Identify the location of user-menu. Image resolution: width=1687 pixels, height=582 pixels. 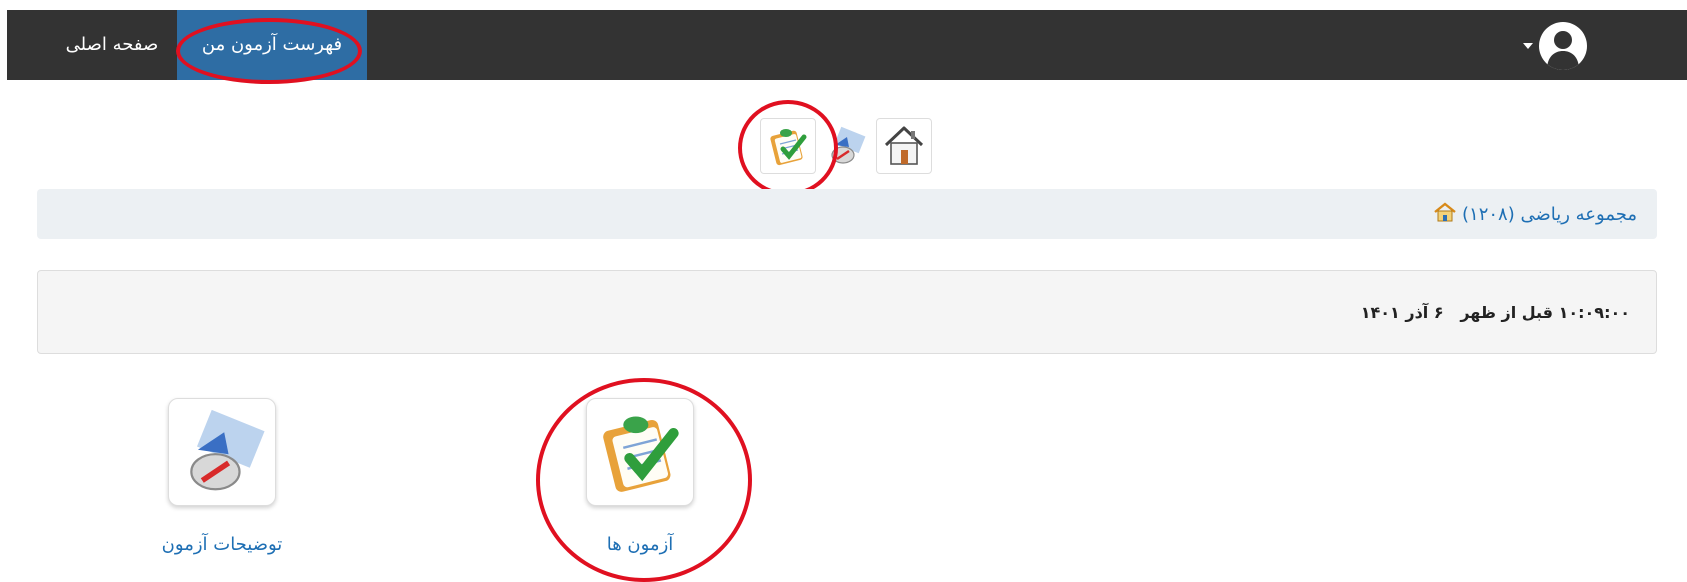
(1555, 46).